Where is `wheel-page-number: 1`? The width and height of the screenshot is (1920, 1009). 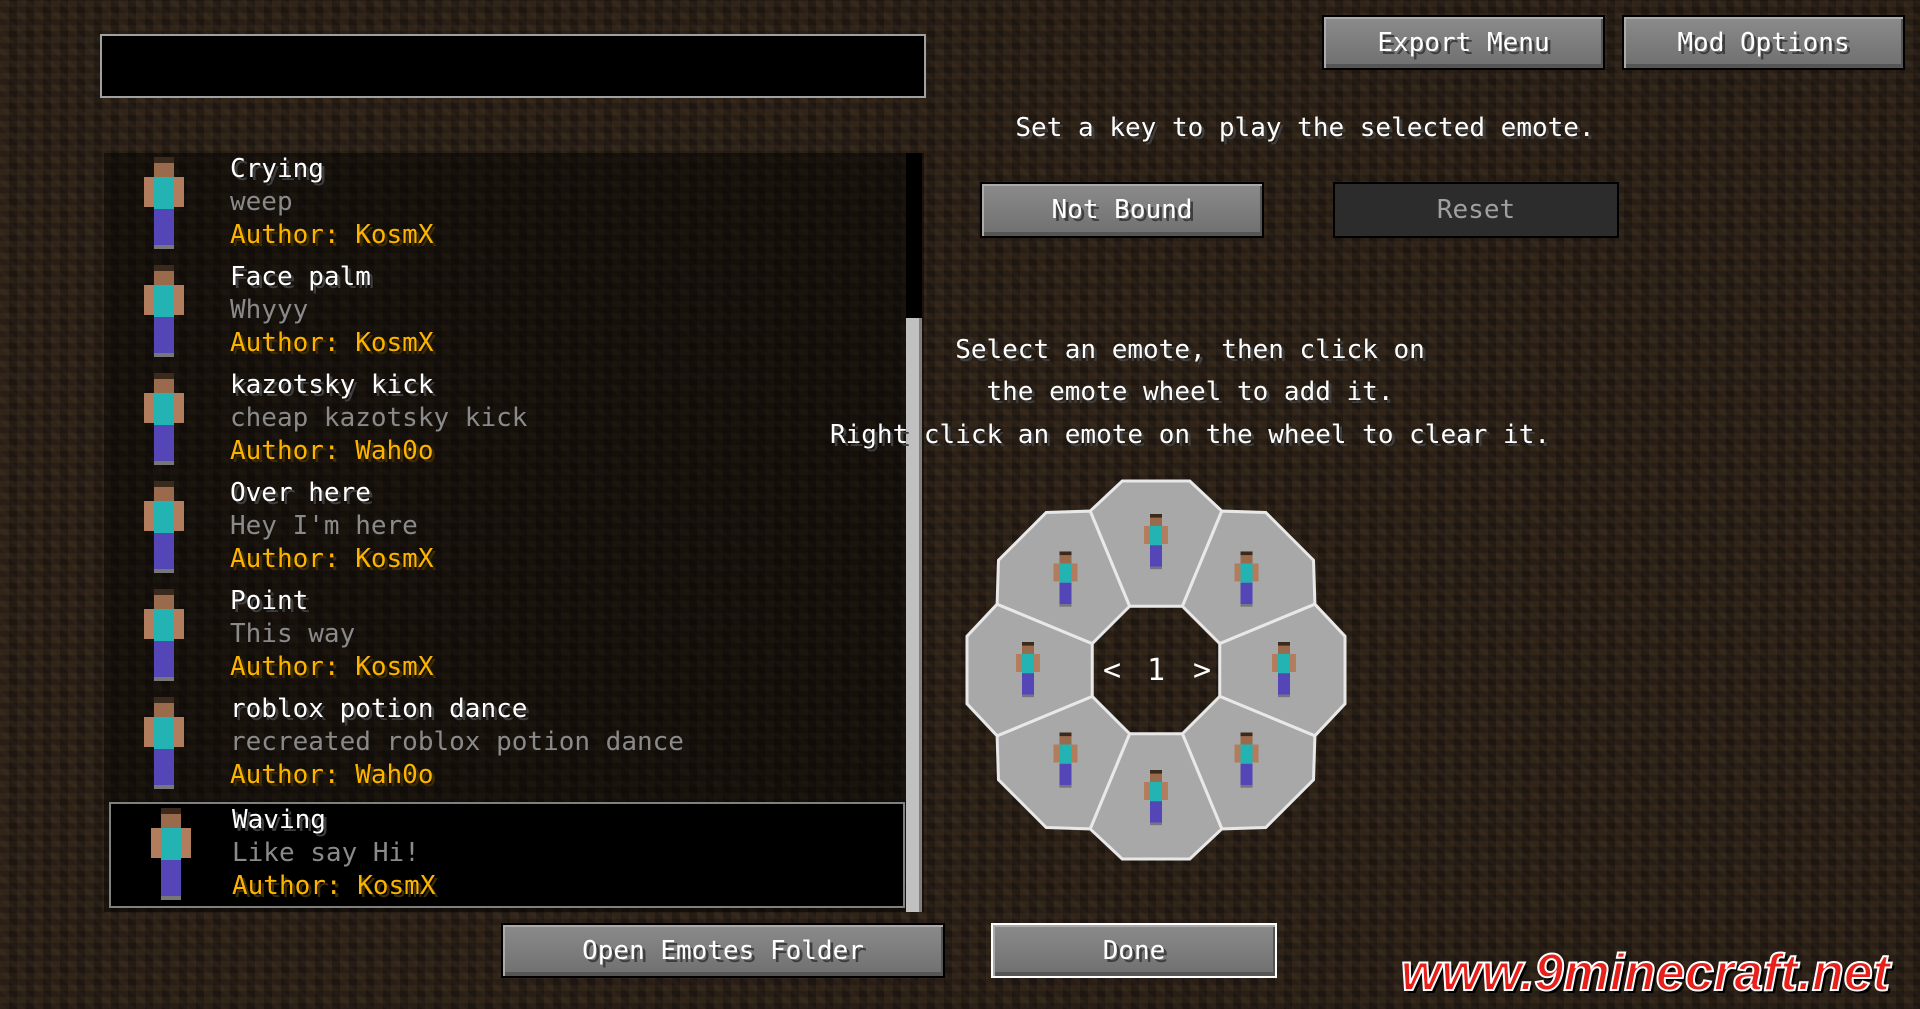
wheel-page-number: 1 is located at coordinates (1156, 670).